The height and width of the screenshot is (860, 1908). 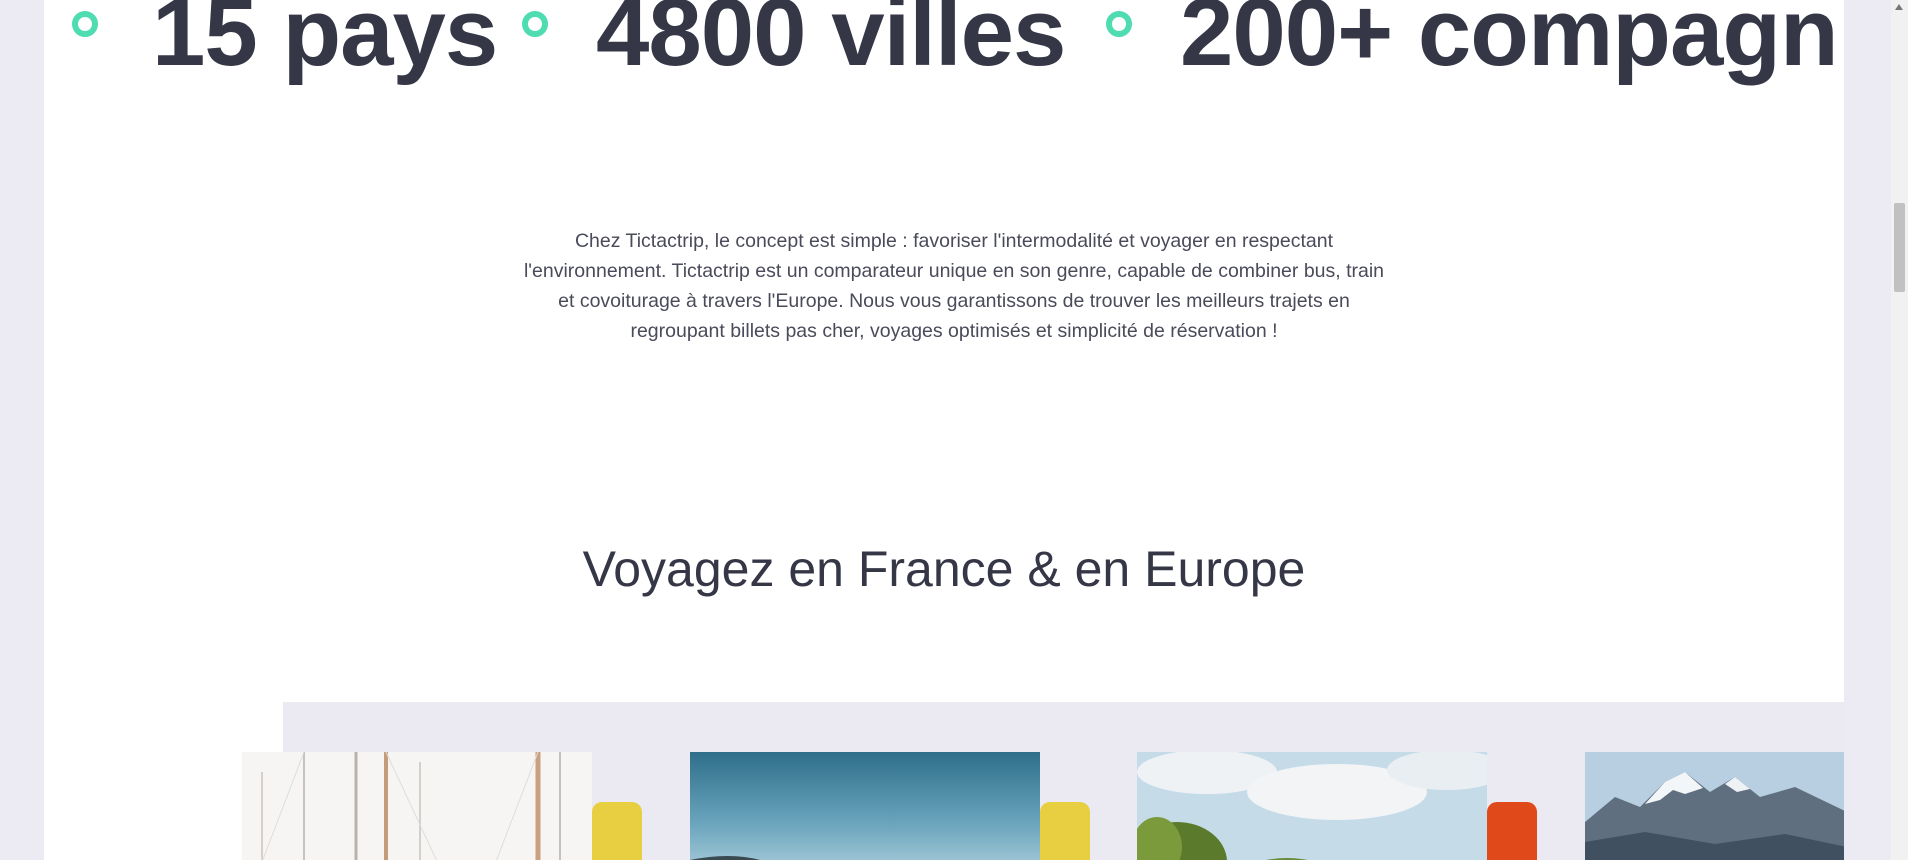 What do you see at coordinates (831, 43) in the screenshot?
I see `stat-label: 4800 villes` at bounding box center [831, 43].